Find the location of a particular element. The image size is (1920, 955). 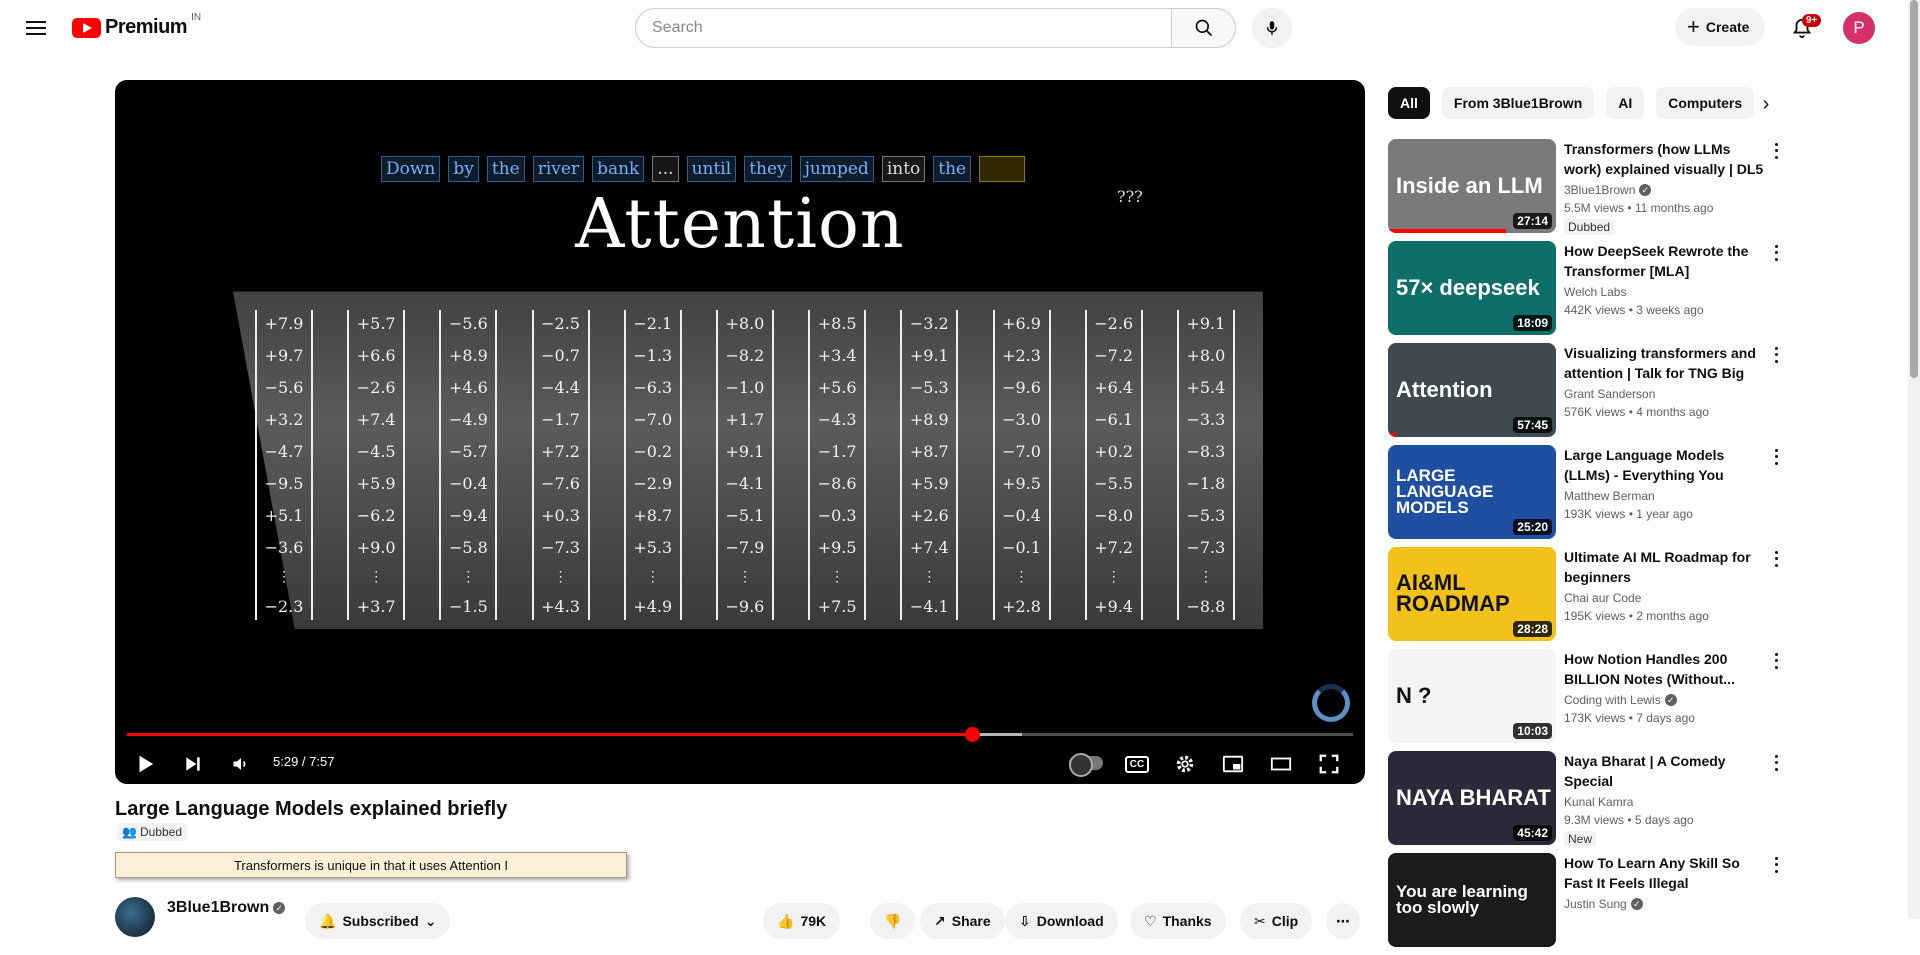

play-icon is located at coordinates (146, 764).